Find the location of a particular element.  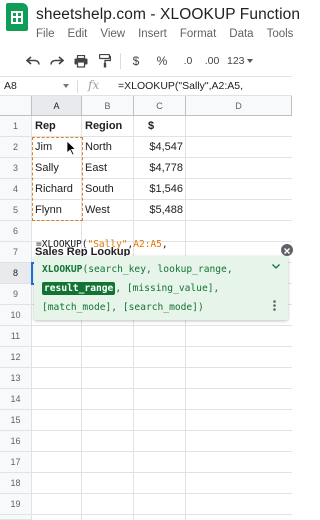

undo-icon is located at coordinates (33, 61).